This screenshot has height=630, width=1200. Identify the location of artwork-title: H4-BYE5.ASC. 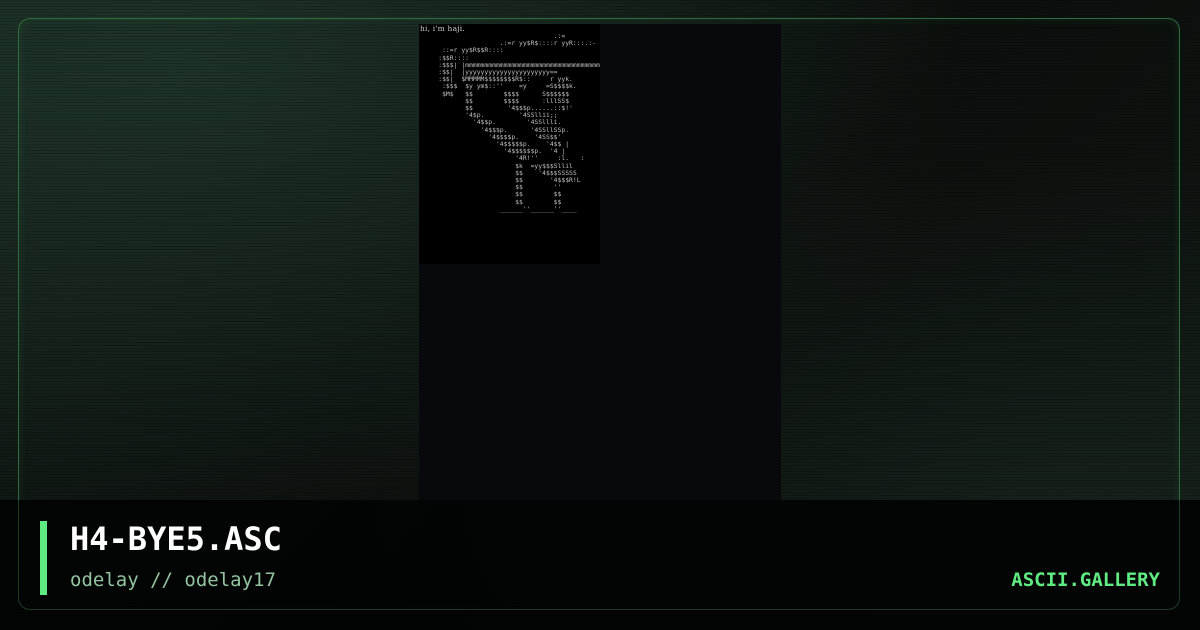
(176, 539).